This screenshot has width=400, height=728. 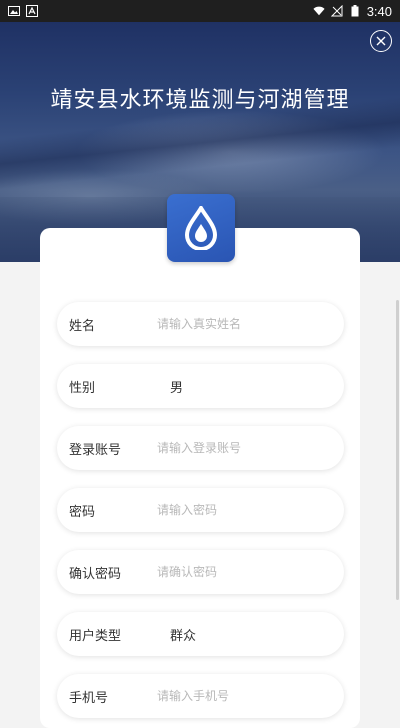 What do you see at coordinates (336, 11) in the screenshot?
I see `signal-icon` at bounding box center [336, 11].